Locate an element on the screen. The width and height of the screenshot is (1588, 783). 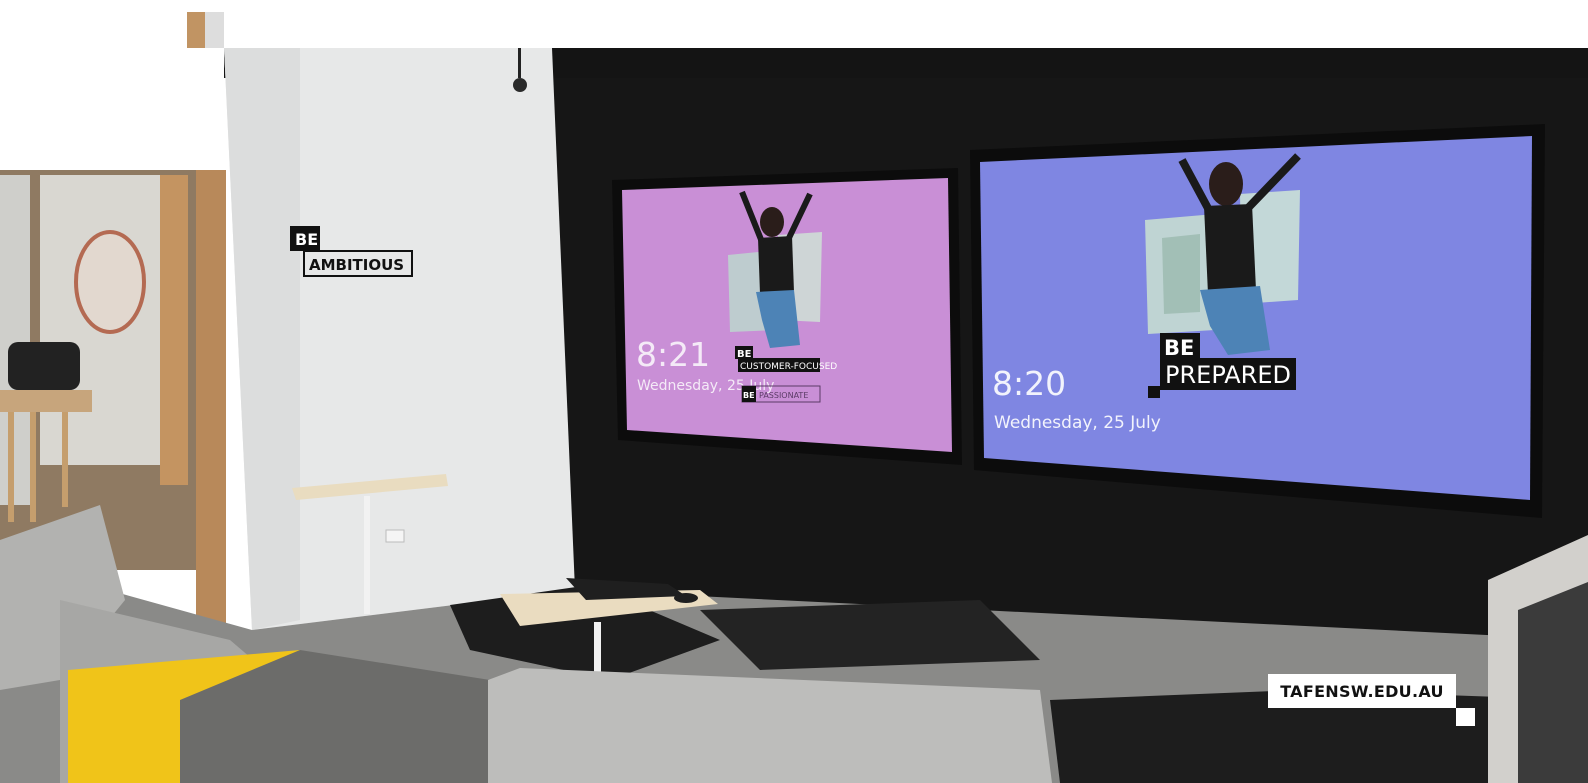
right-tag-corner is located at coordinates (1154, 392).